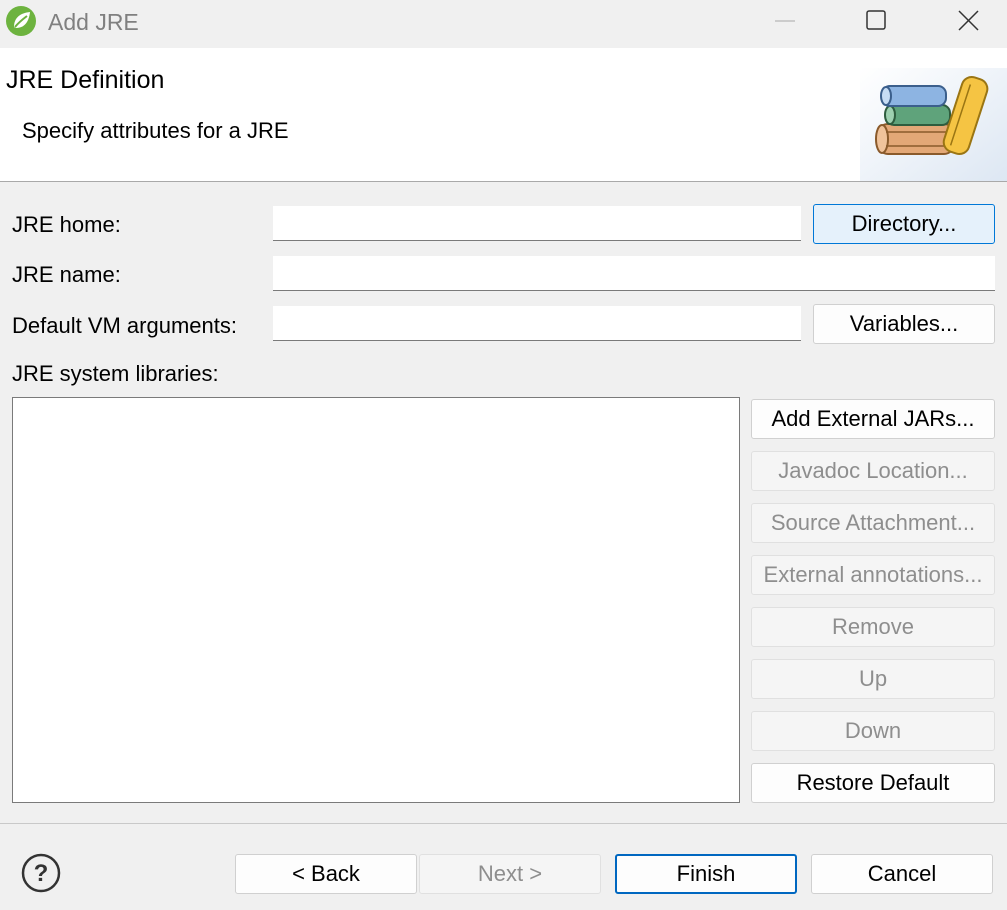 The height and width of the screenshot is (910, 1007). What do you see at coordinates (93, 22) in the screenshot?
I see `window-title: Add JRE` at bounding box center [93, 22].